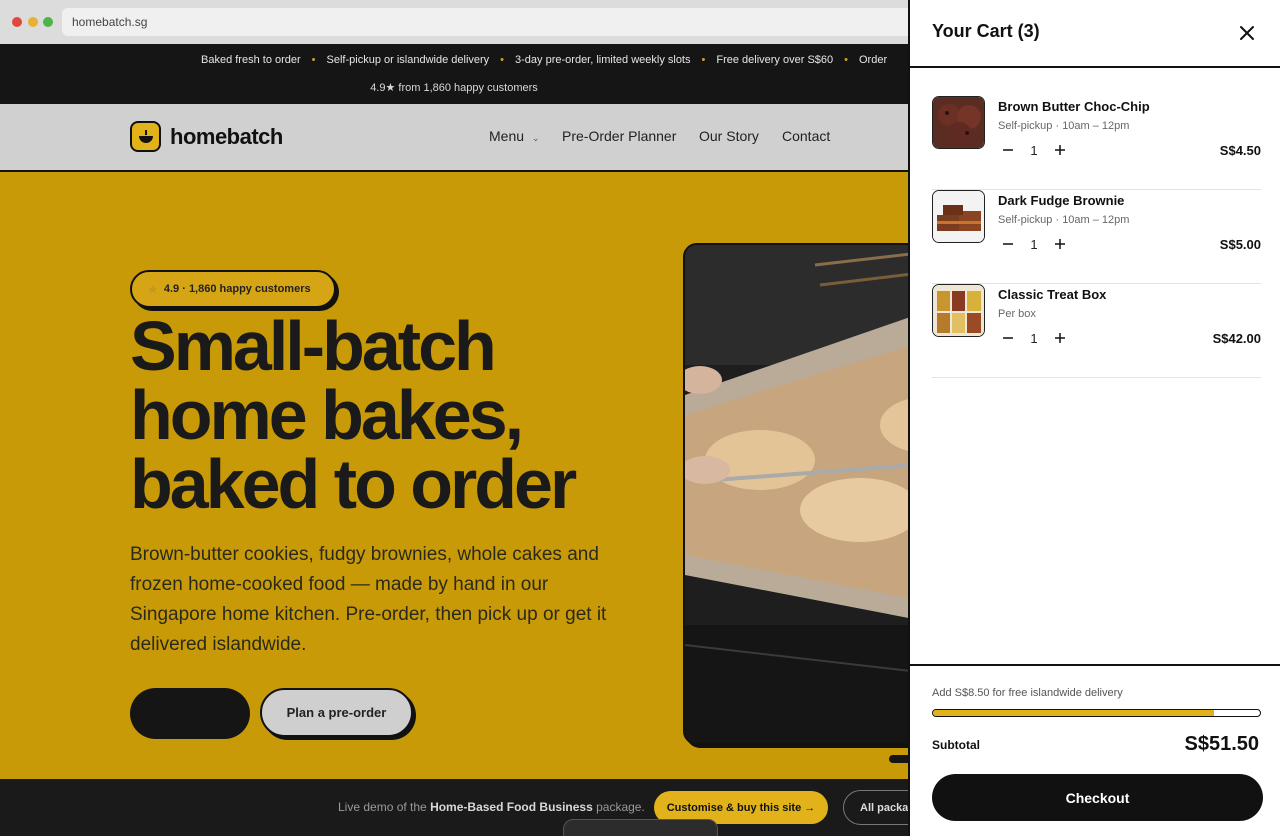 The height and width of the screenshot is (836, 1280). I want to click on subtotal-label: Subtotal, so click(956, 745).